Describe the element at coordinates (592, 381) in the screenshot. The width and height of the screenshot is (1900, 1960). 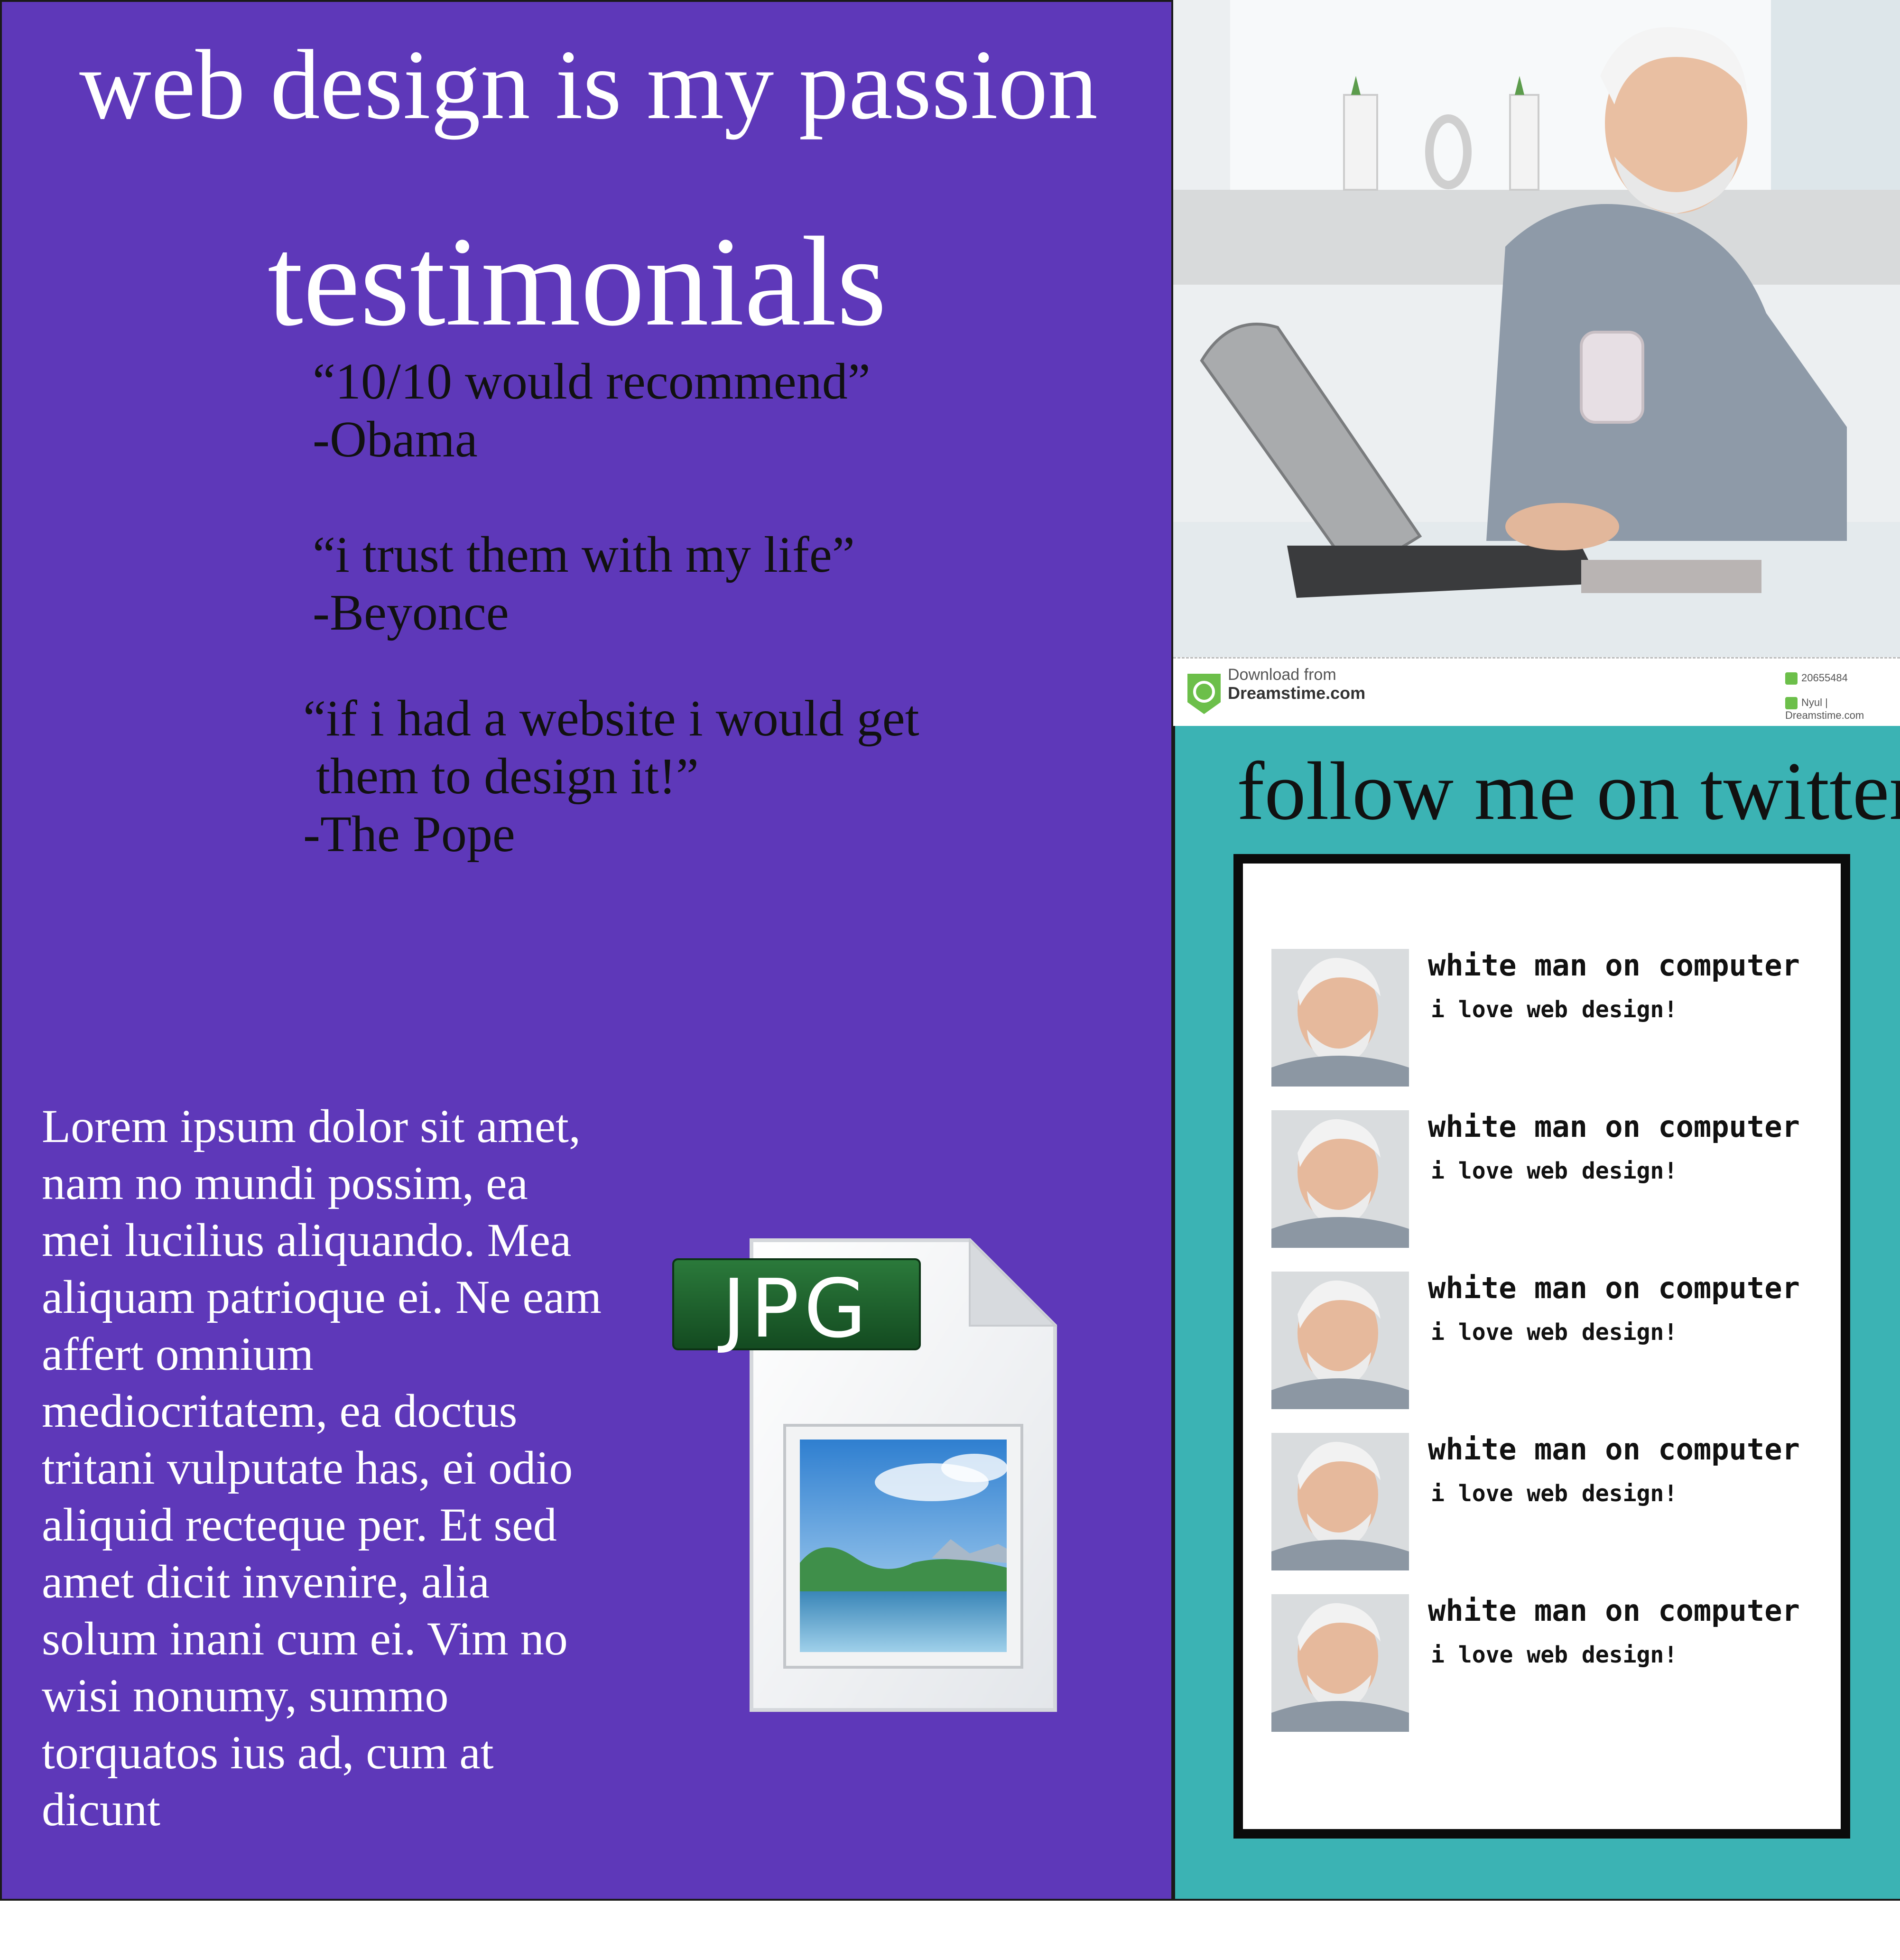
I see `testimonial-quote: “10/10 would recommend”` at that location.